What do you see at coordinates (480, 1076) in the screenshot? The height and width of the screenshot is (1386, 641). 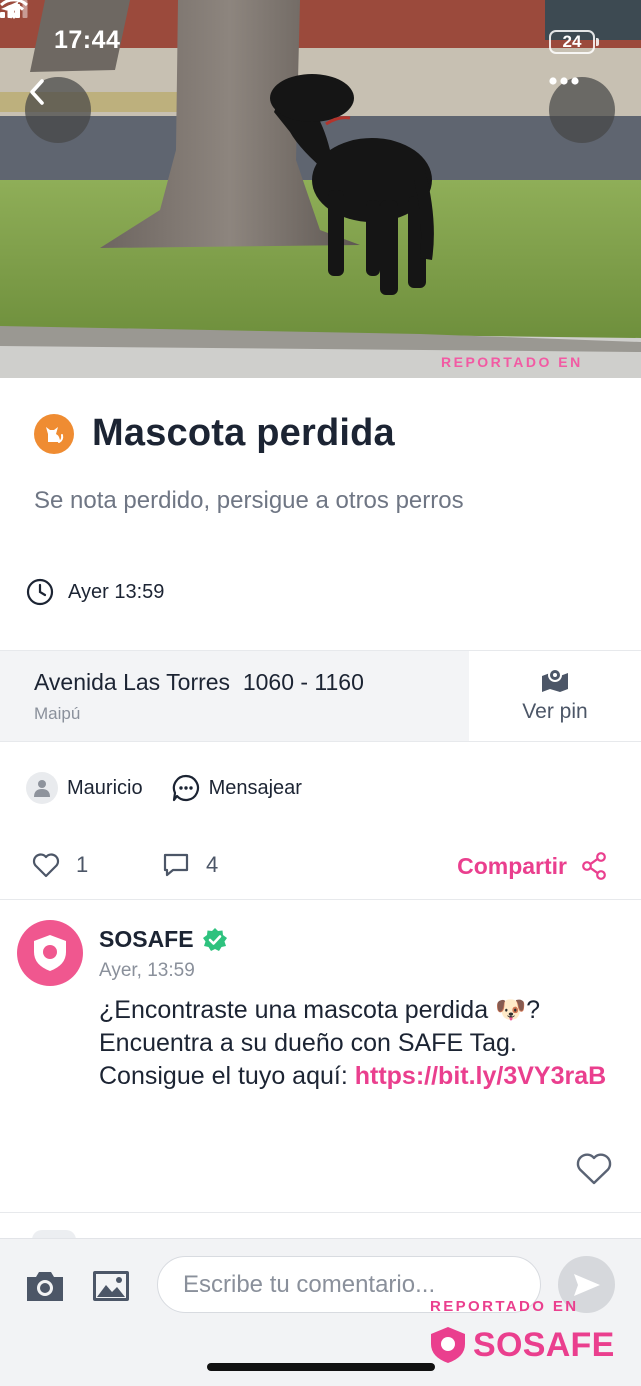 I see `comment-link: https://bit.ly/3VY3raB` at bounding box center [480, 1076].